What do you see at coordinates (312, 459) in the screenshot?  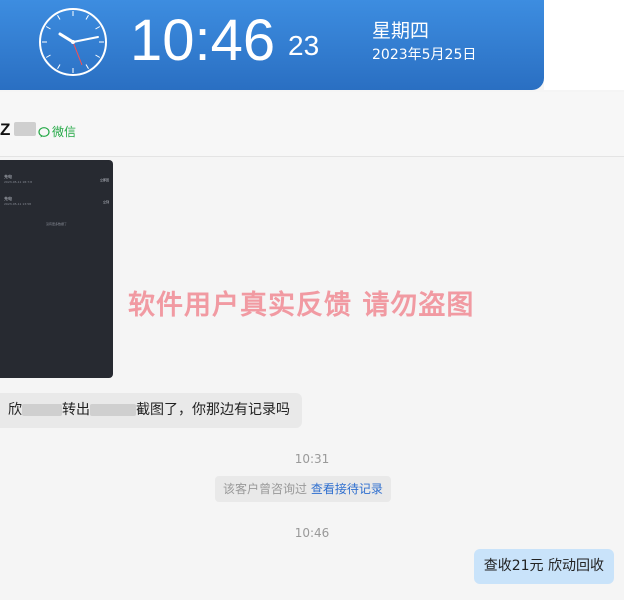 I see `timestamp: 10:31` at bounding box center [312, 459].